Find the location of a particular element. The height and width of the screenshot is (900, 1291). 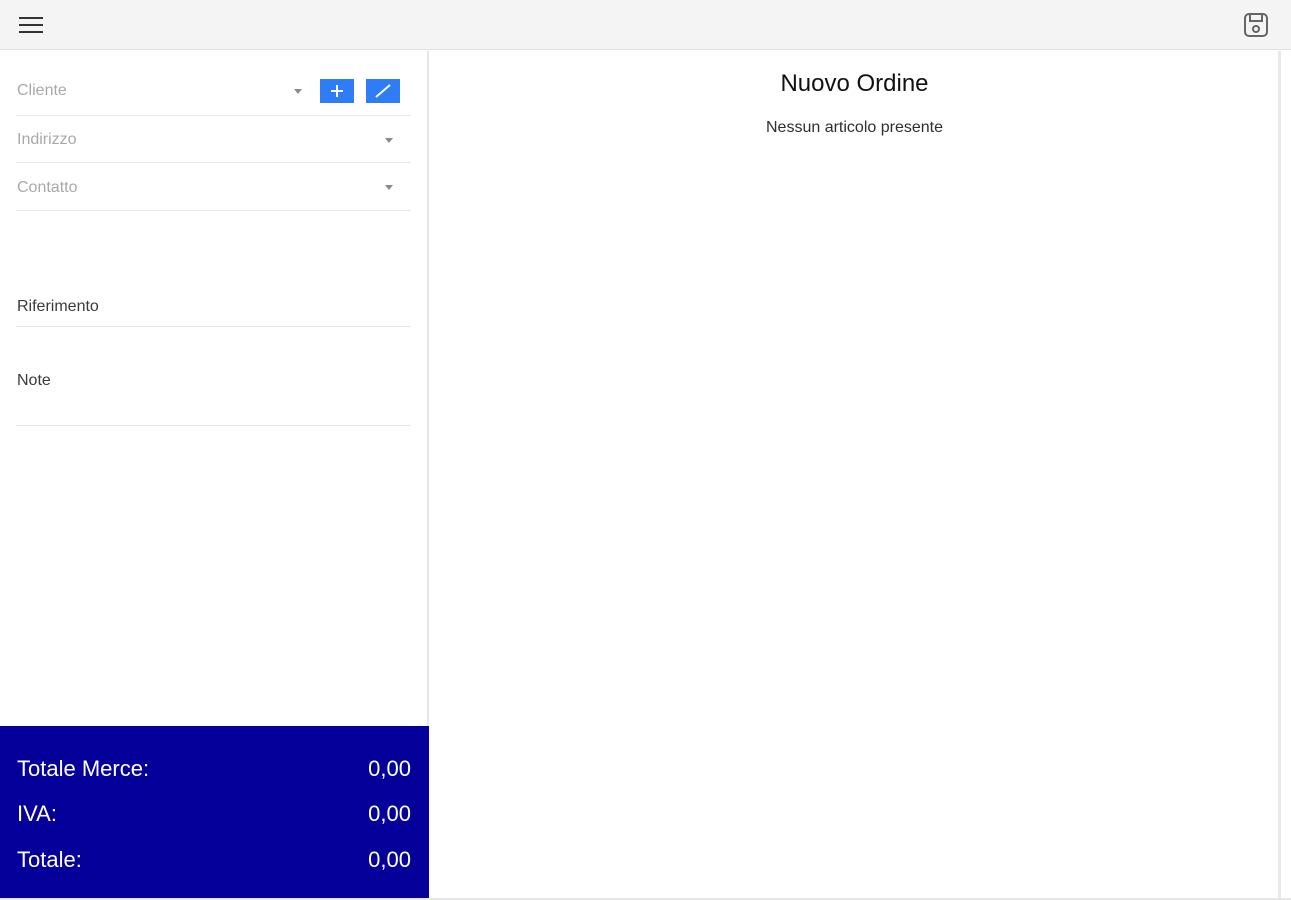

top-toolbar is located at coordinates (645, 25).